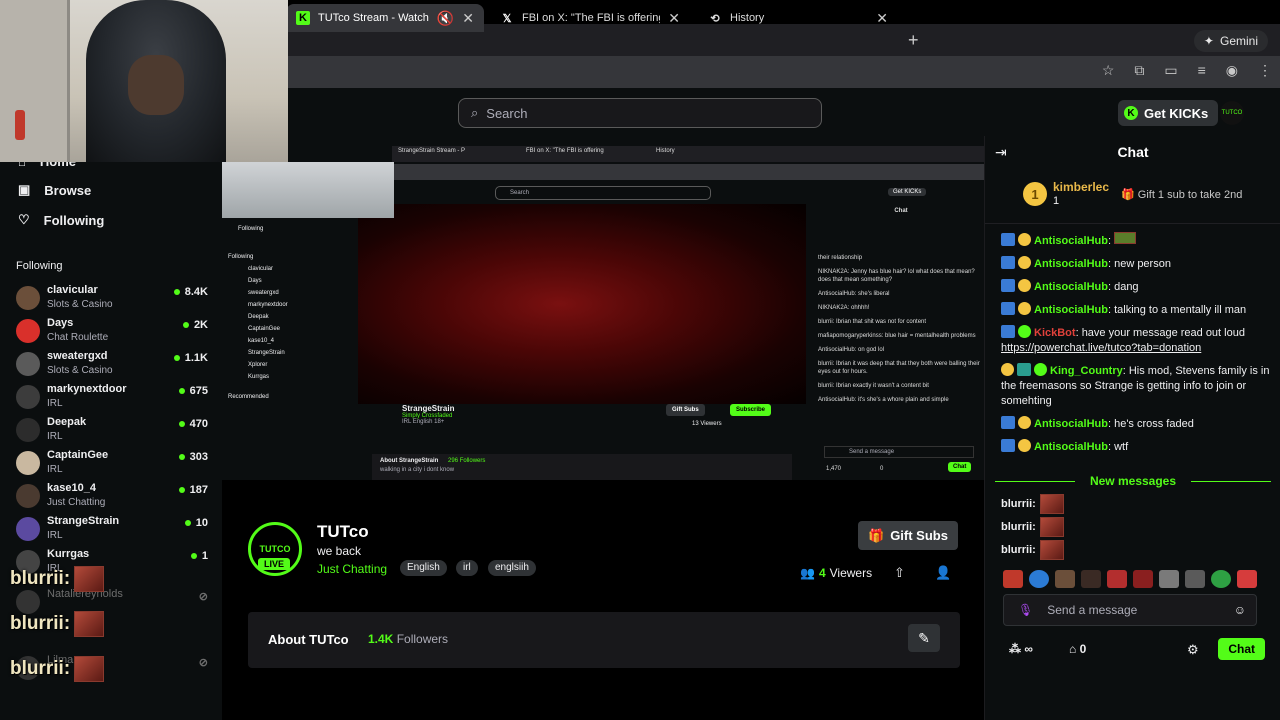 The width and height of the screenshot is (1280, 720). What do you see at coordinates (1131, 113) in the screenshot?
I see `kicks-coin-icon: K` at bounding box center [1131, 113].